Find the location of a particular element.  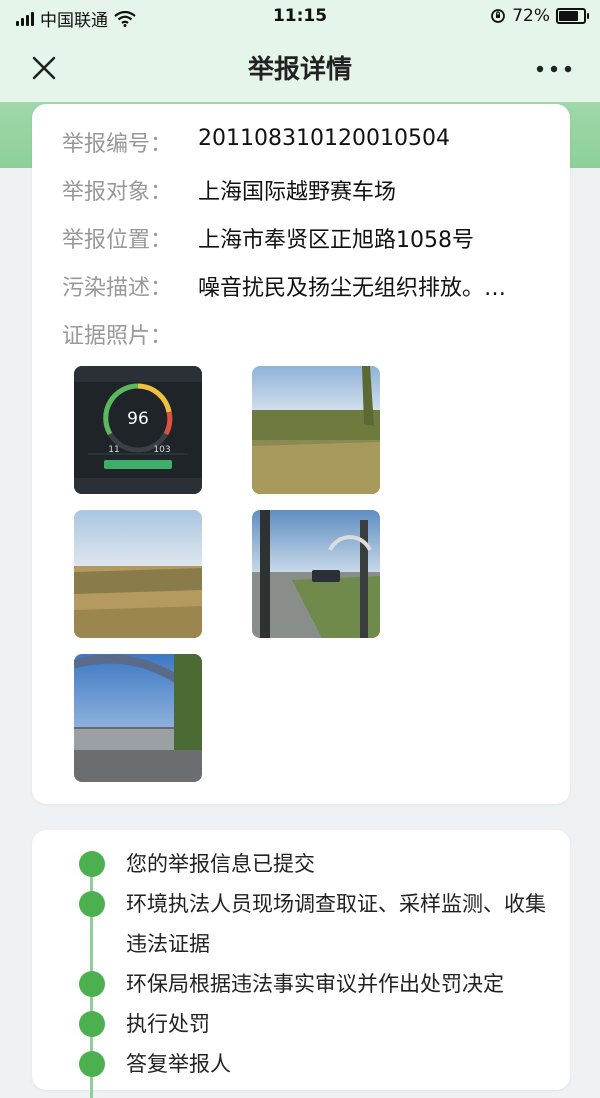

field-value: 201108310120010504 is located at coordinates (324, 138).